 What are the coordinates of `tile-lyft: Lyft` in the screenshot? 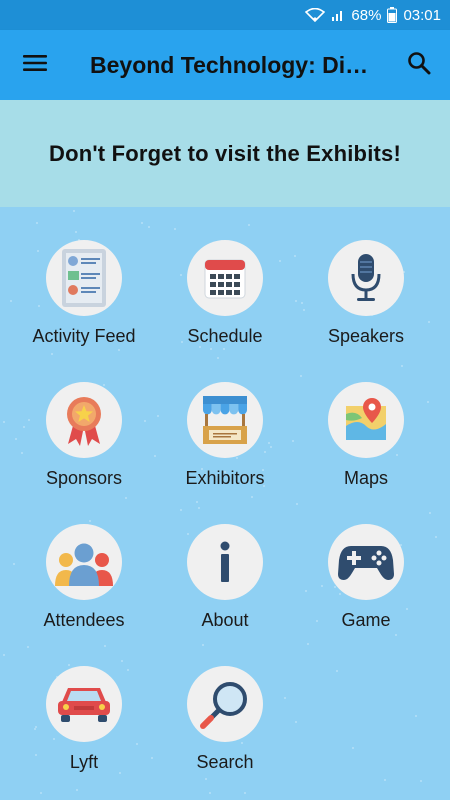 It's located at (84, 703).